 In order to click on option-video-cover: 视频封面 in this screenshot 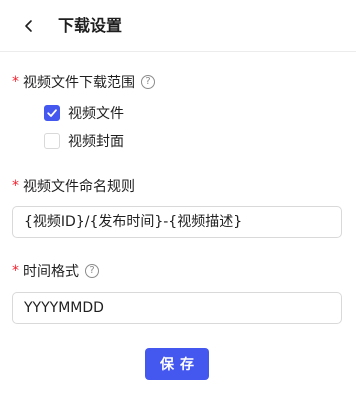, I will do `click(84, 141)`.